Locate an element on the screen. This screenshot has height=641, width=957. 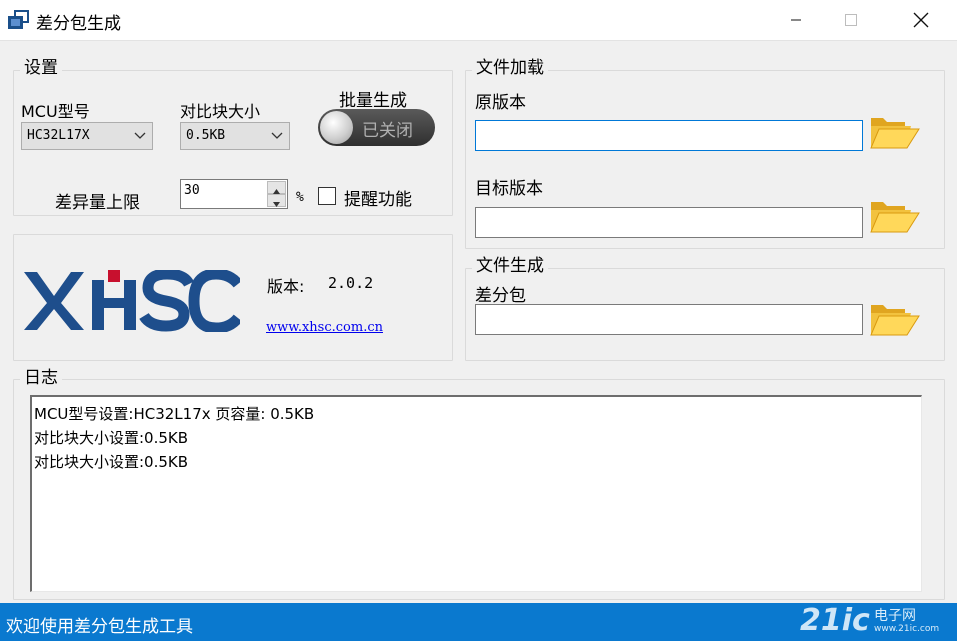
target-version-label: 目标版本 is located at coordinates (509, 189).